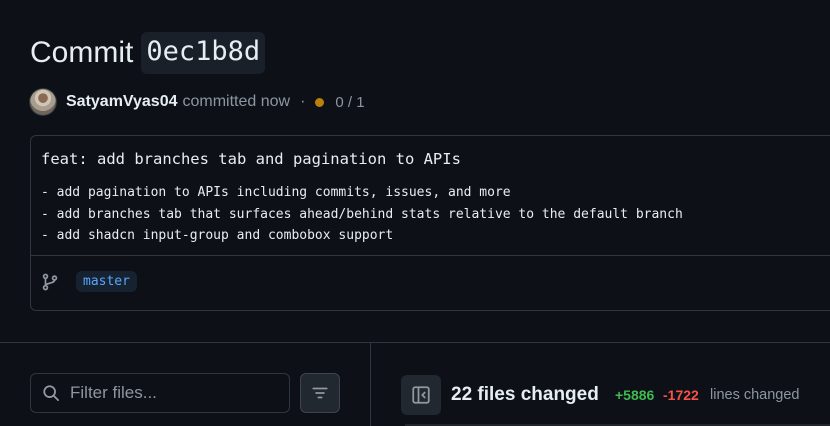 The width and height of the screenshot is (830, 426). What do you see at coordinates (50, 282) in the screenshot?
I see `branch-icon` at bounding box center [50, 282].